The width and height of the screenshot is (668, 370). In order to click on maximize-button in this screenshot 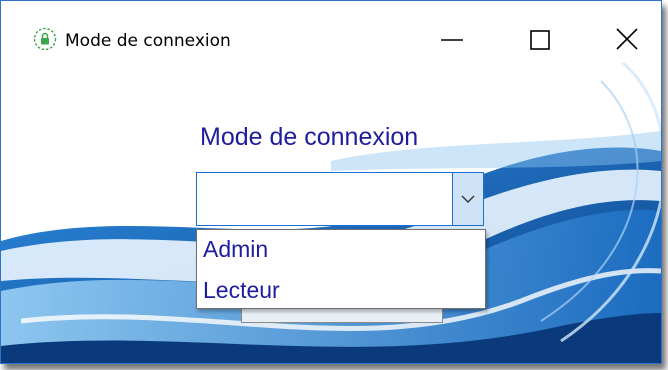, I will do `click(540, 40)`.